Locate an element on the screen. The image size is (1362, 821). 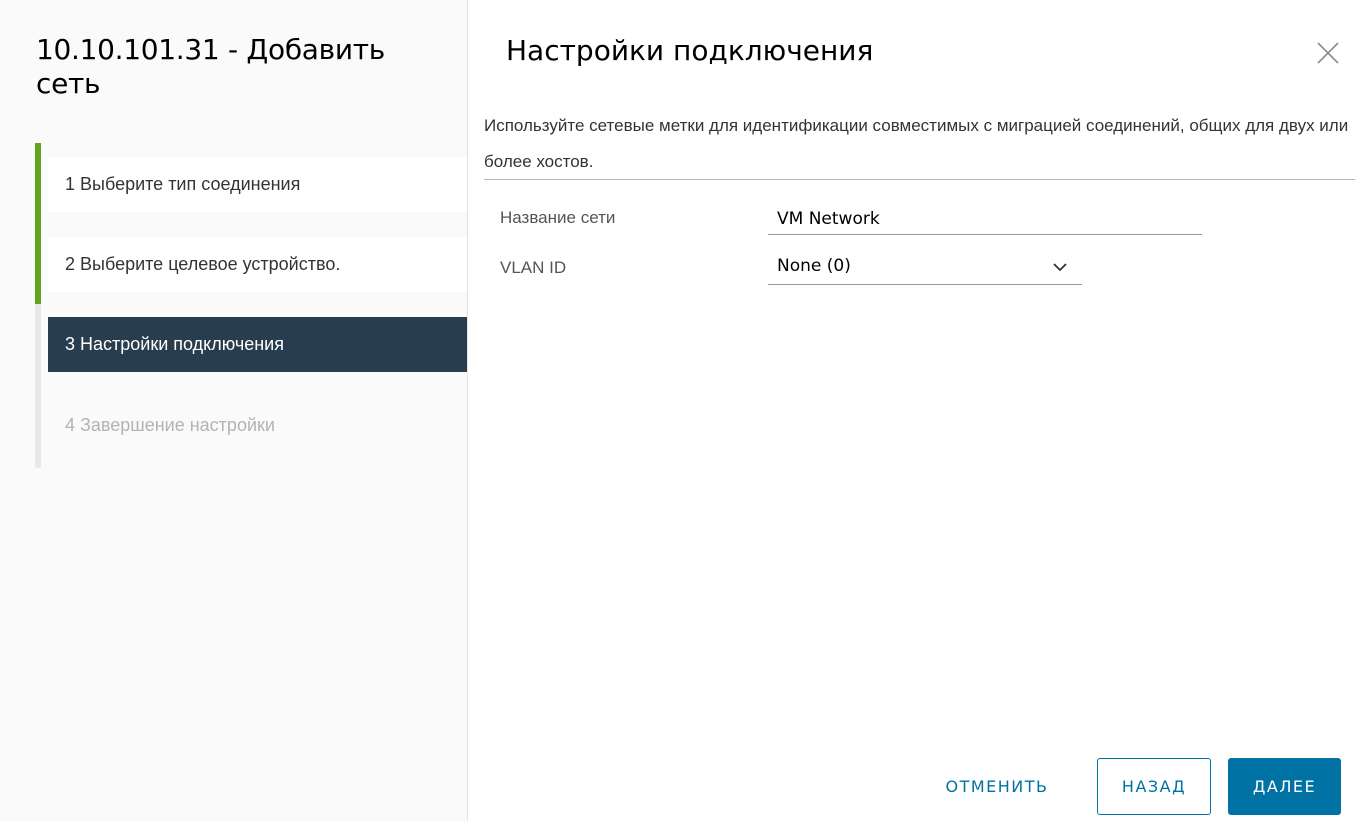
page-title: Настройки подключения is located at coordinates (690, 50).